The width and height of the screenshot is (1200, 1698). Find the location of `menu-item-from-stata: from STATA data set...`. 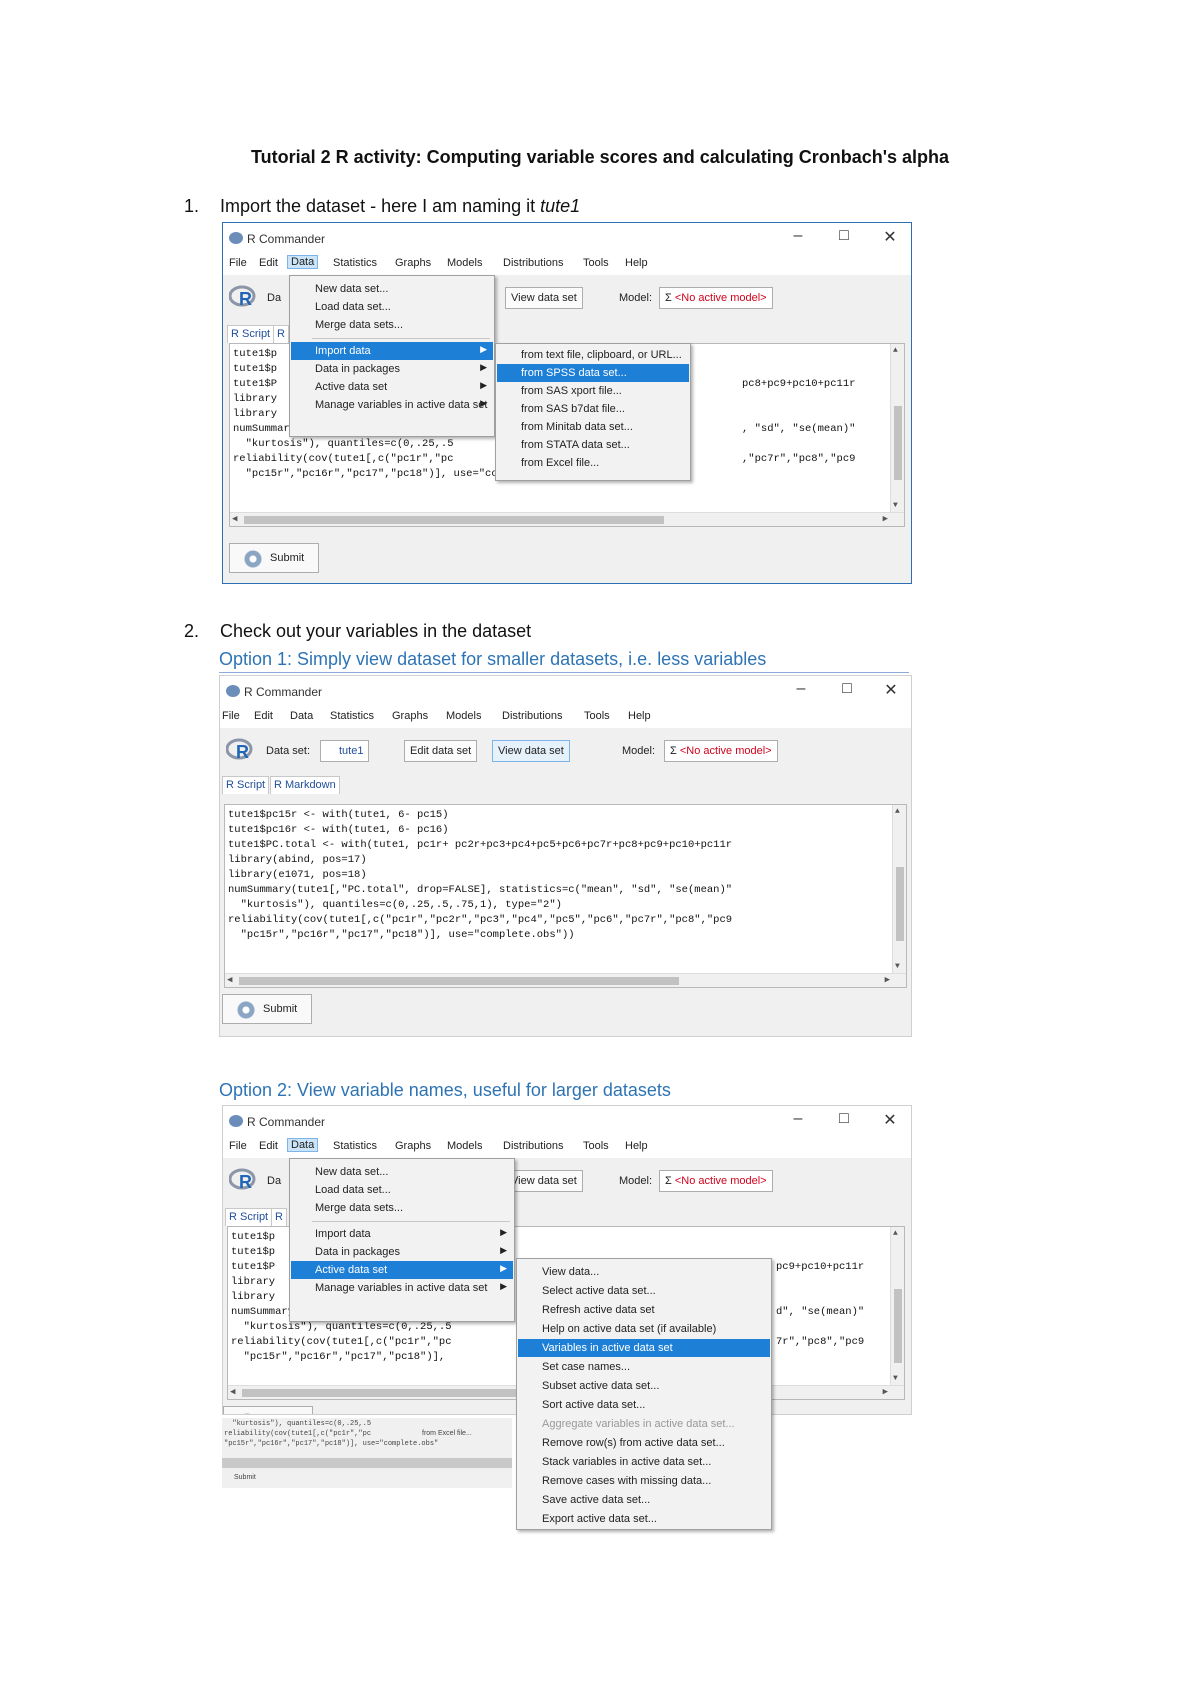

menu-item-from-stata: from STATA data set... is located at coordinates (593, 445).